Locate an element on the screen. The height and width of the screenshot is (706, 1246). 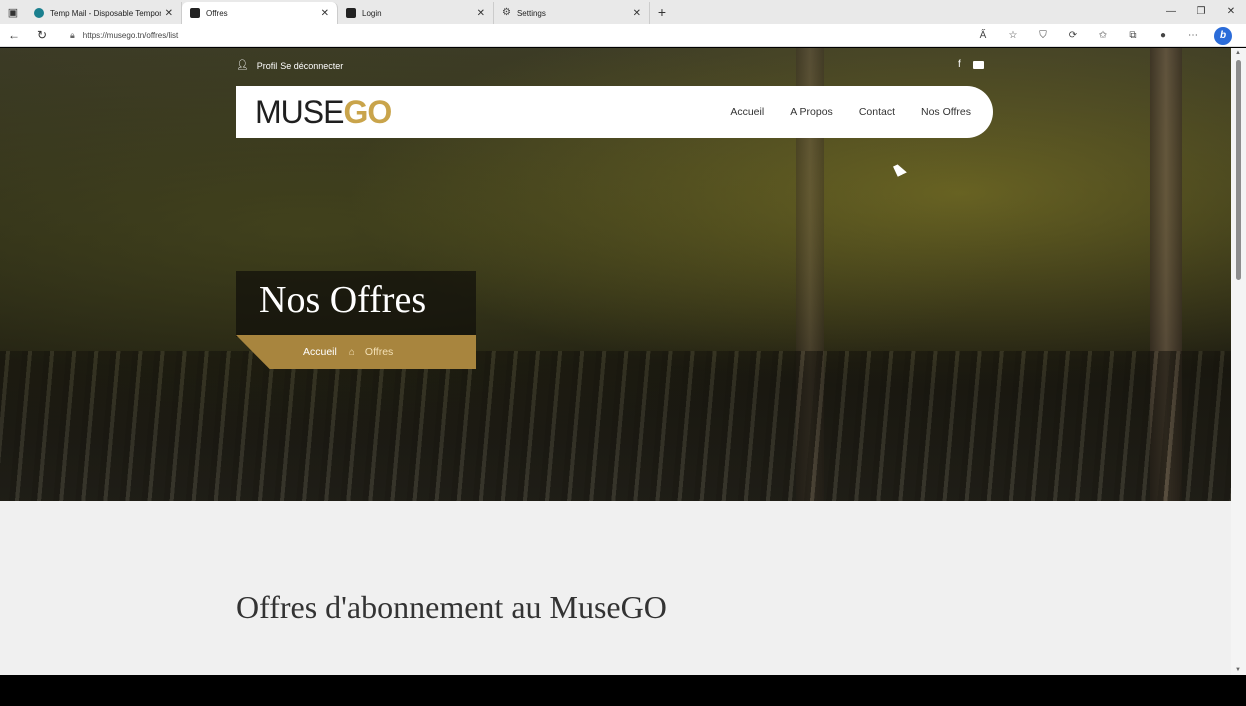
home-icon: ⌂ is located at coordinates (351, 352).